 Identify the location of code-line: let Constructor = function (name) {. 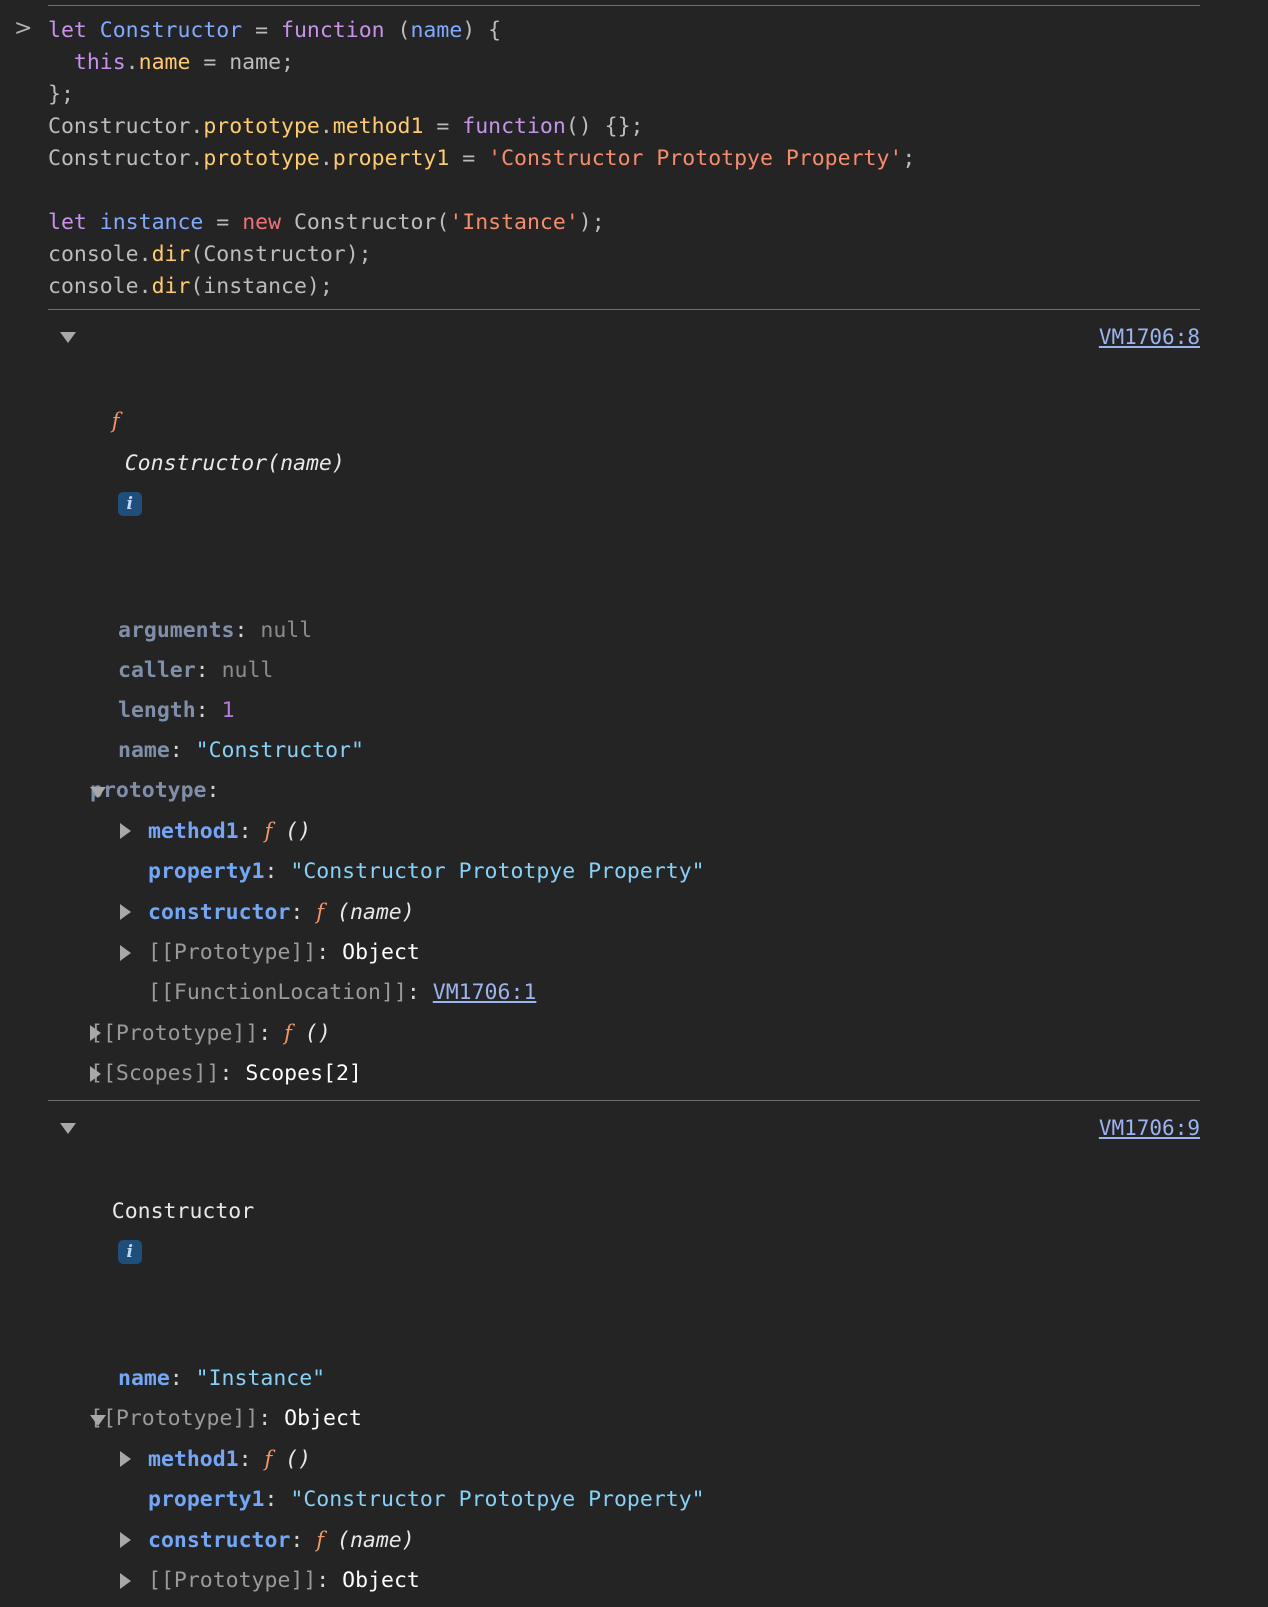
(658, 31).